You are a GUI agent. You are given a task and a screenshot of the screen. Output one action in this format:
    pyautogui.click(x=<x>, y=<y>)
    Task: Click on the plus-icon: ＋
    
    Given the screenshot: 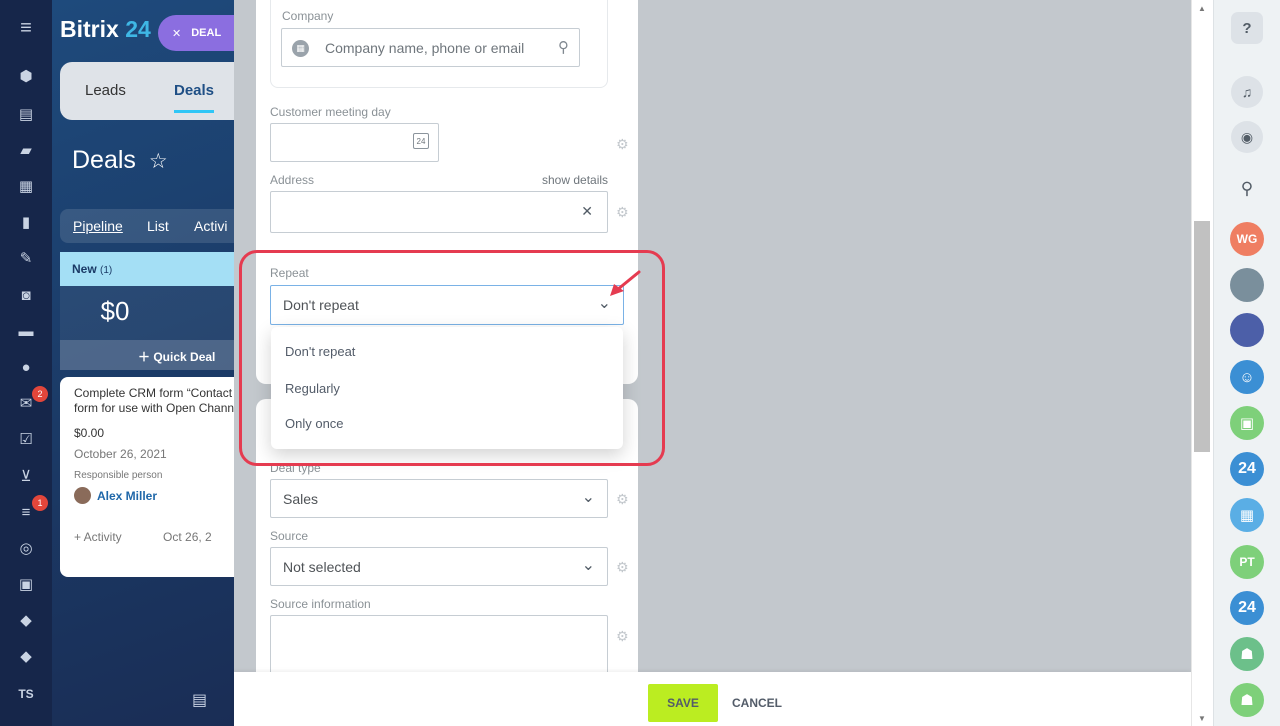 What is the action you would take?
    pyautogui.click(x=146, y=357)
    